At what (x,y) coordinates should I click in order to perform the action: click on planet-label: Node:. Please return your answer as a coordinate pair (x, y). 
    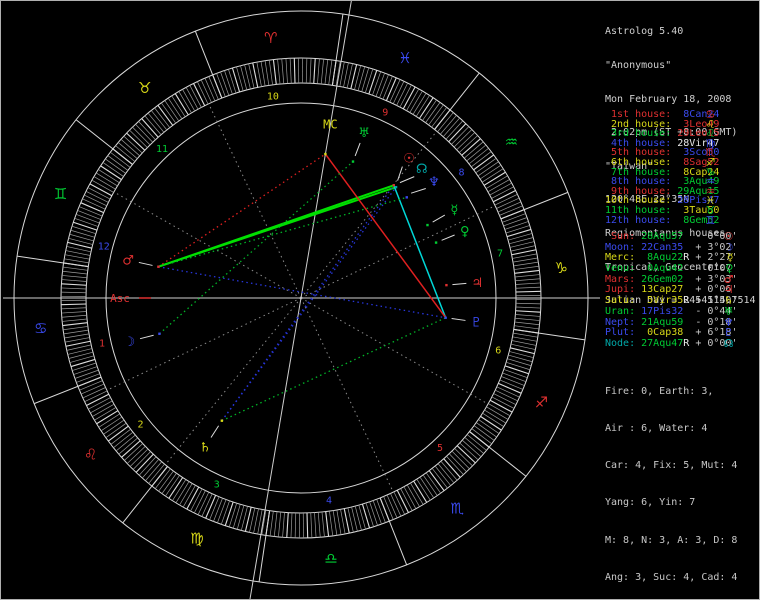
    Looking at the image, I should click on (620, 343).